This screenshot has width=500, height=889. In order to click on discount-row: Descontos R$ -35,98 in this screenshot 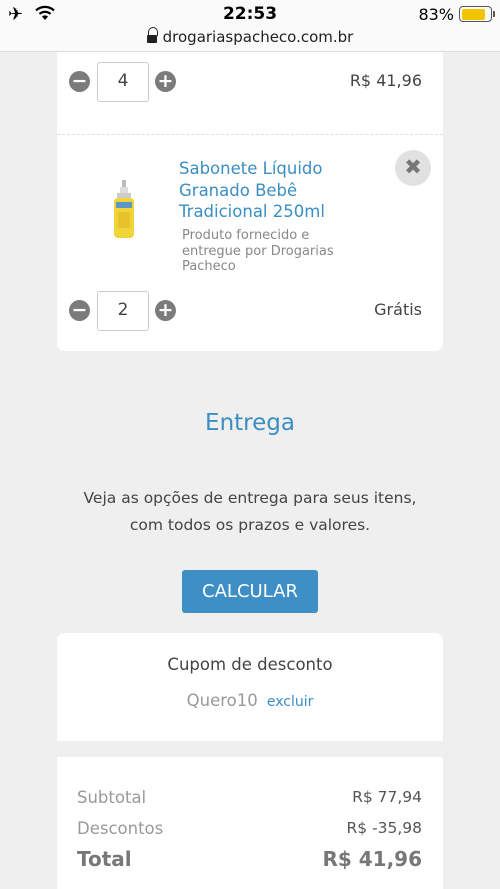, I will do `click(249, 828)`.